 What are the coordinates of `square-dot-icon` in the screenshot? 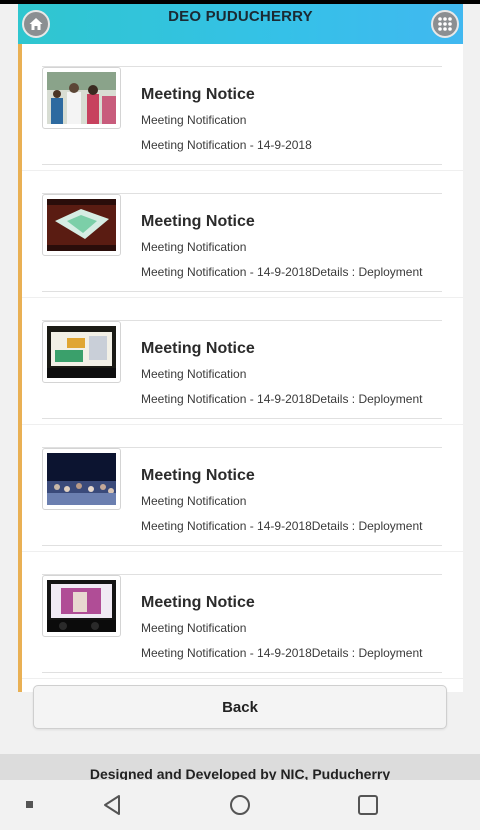 It's located at (29, 804).